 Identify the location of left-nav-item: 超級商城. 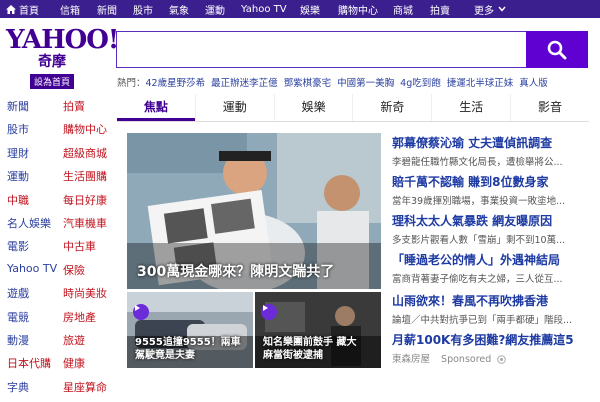
(85, 153).